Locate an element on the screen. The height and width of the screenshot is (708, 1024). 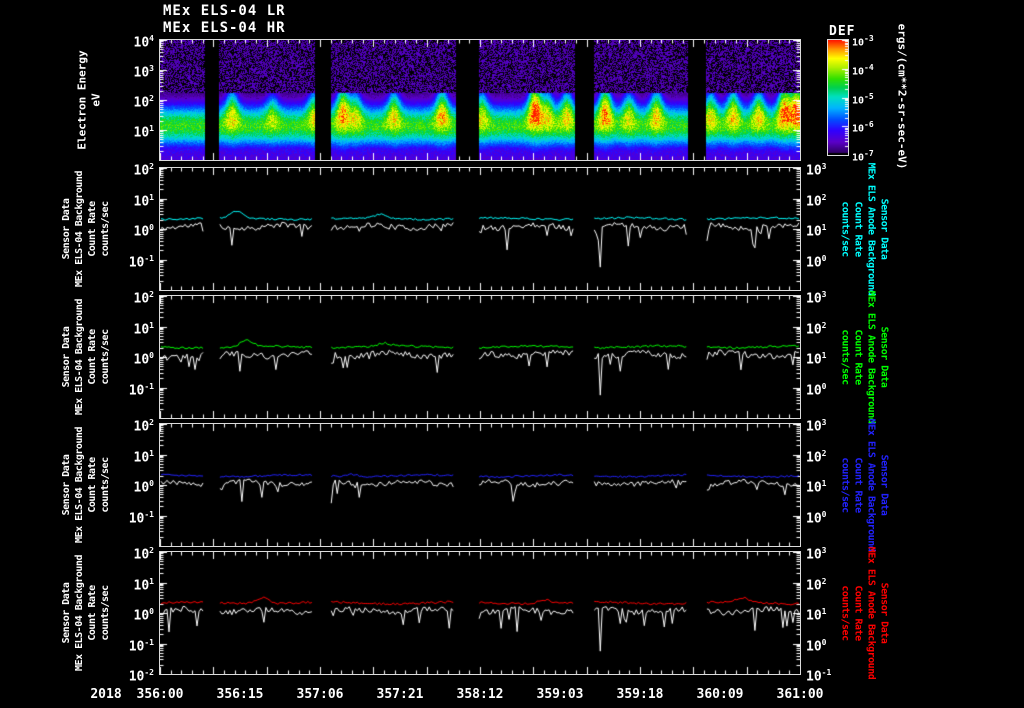
x-axis-time-label: 357:21 is located at coordinates (400, 694).